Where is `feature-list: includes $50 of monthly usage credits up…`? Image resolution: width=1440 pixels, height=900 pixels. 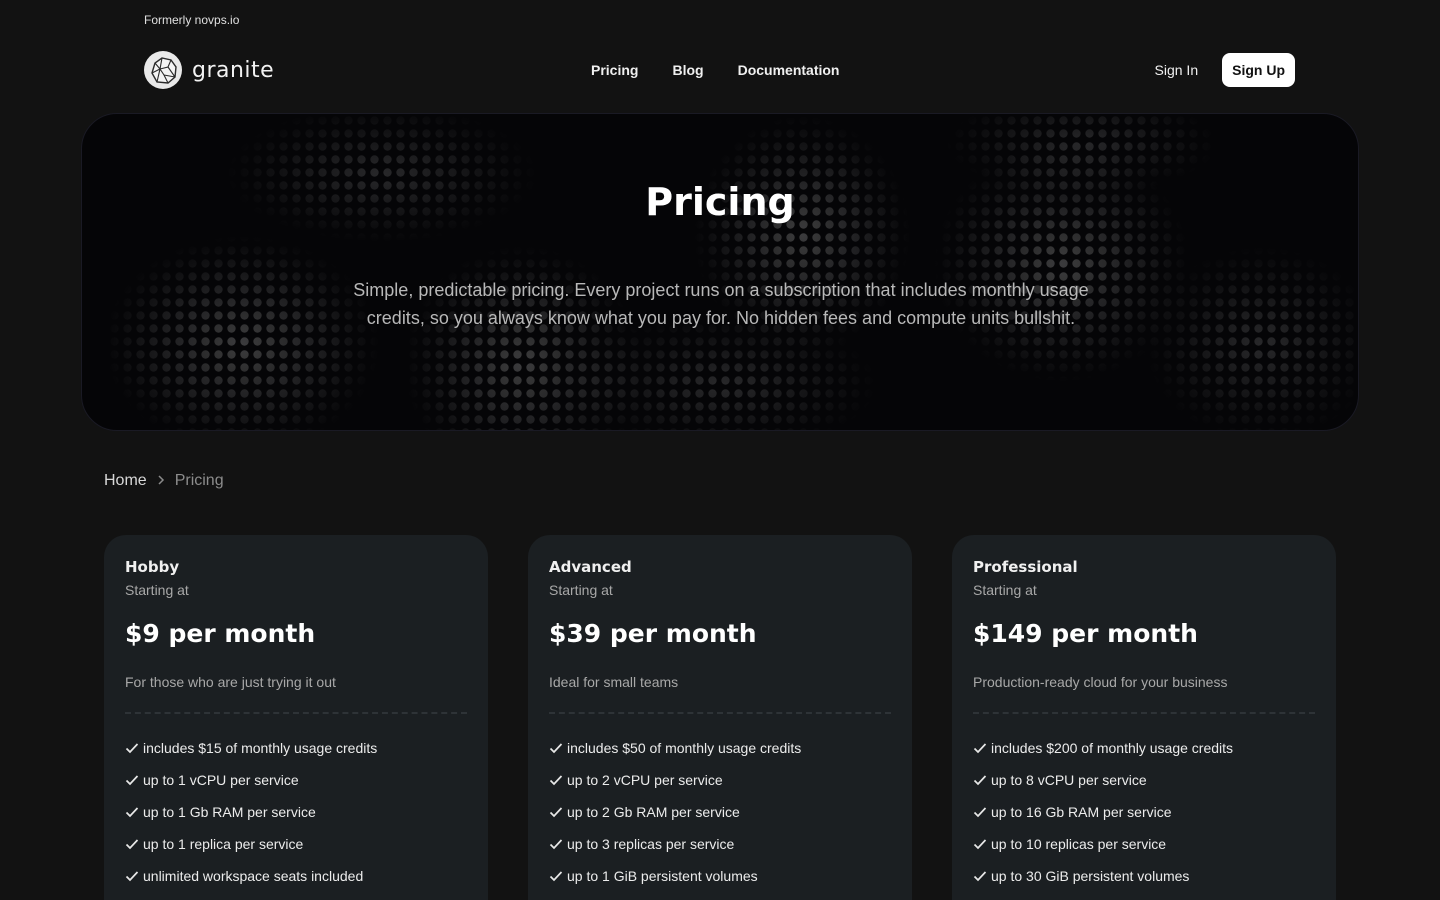 feature-list: includes $50 of monthly usage credits up… is located at coordinates (720, 812).